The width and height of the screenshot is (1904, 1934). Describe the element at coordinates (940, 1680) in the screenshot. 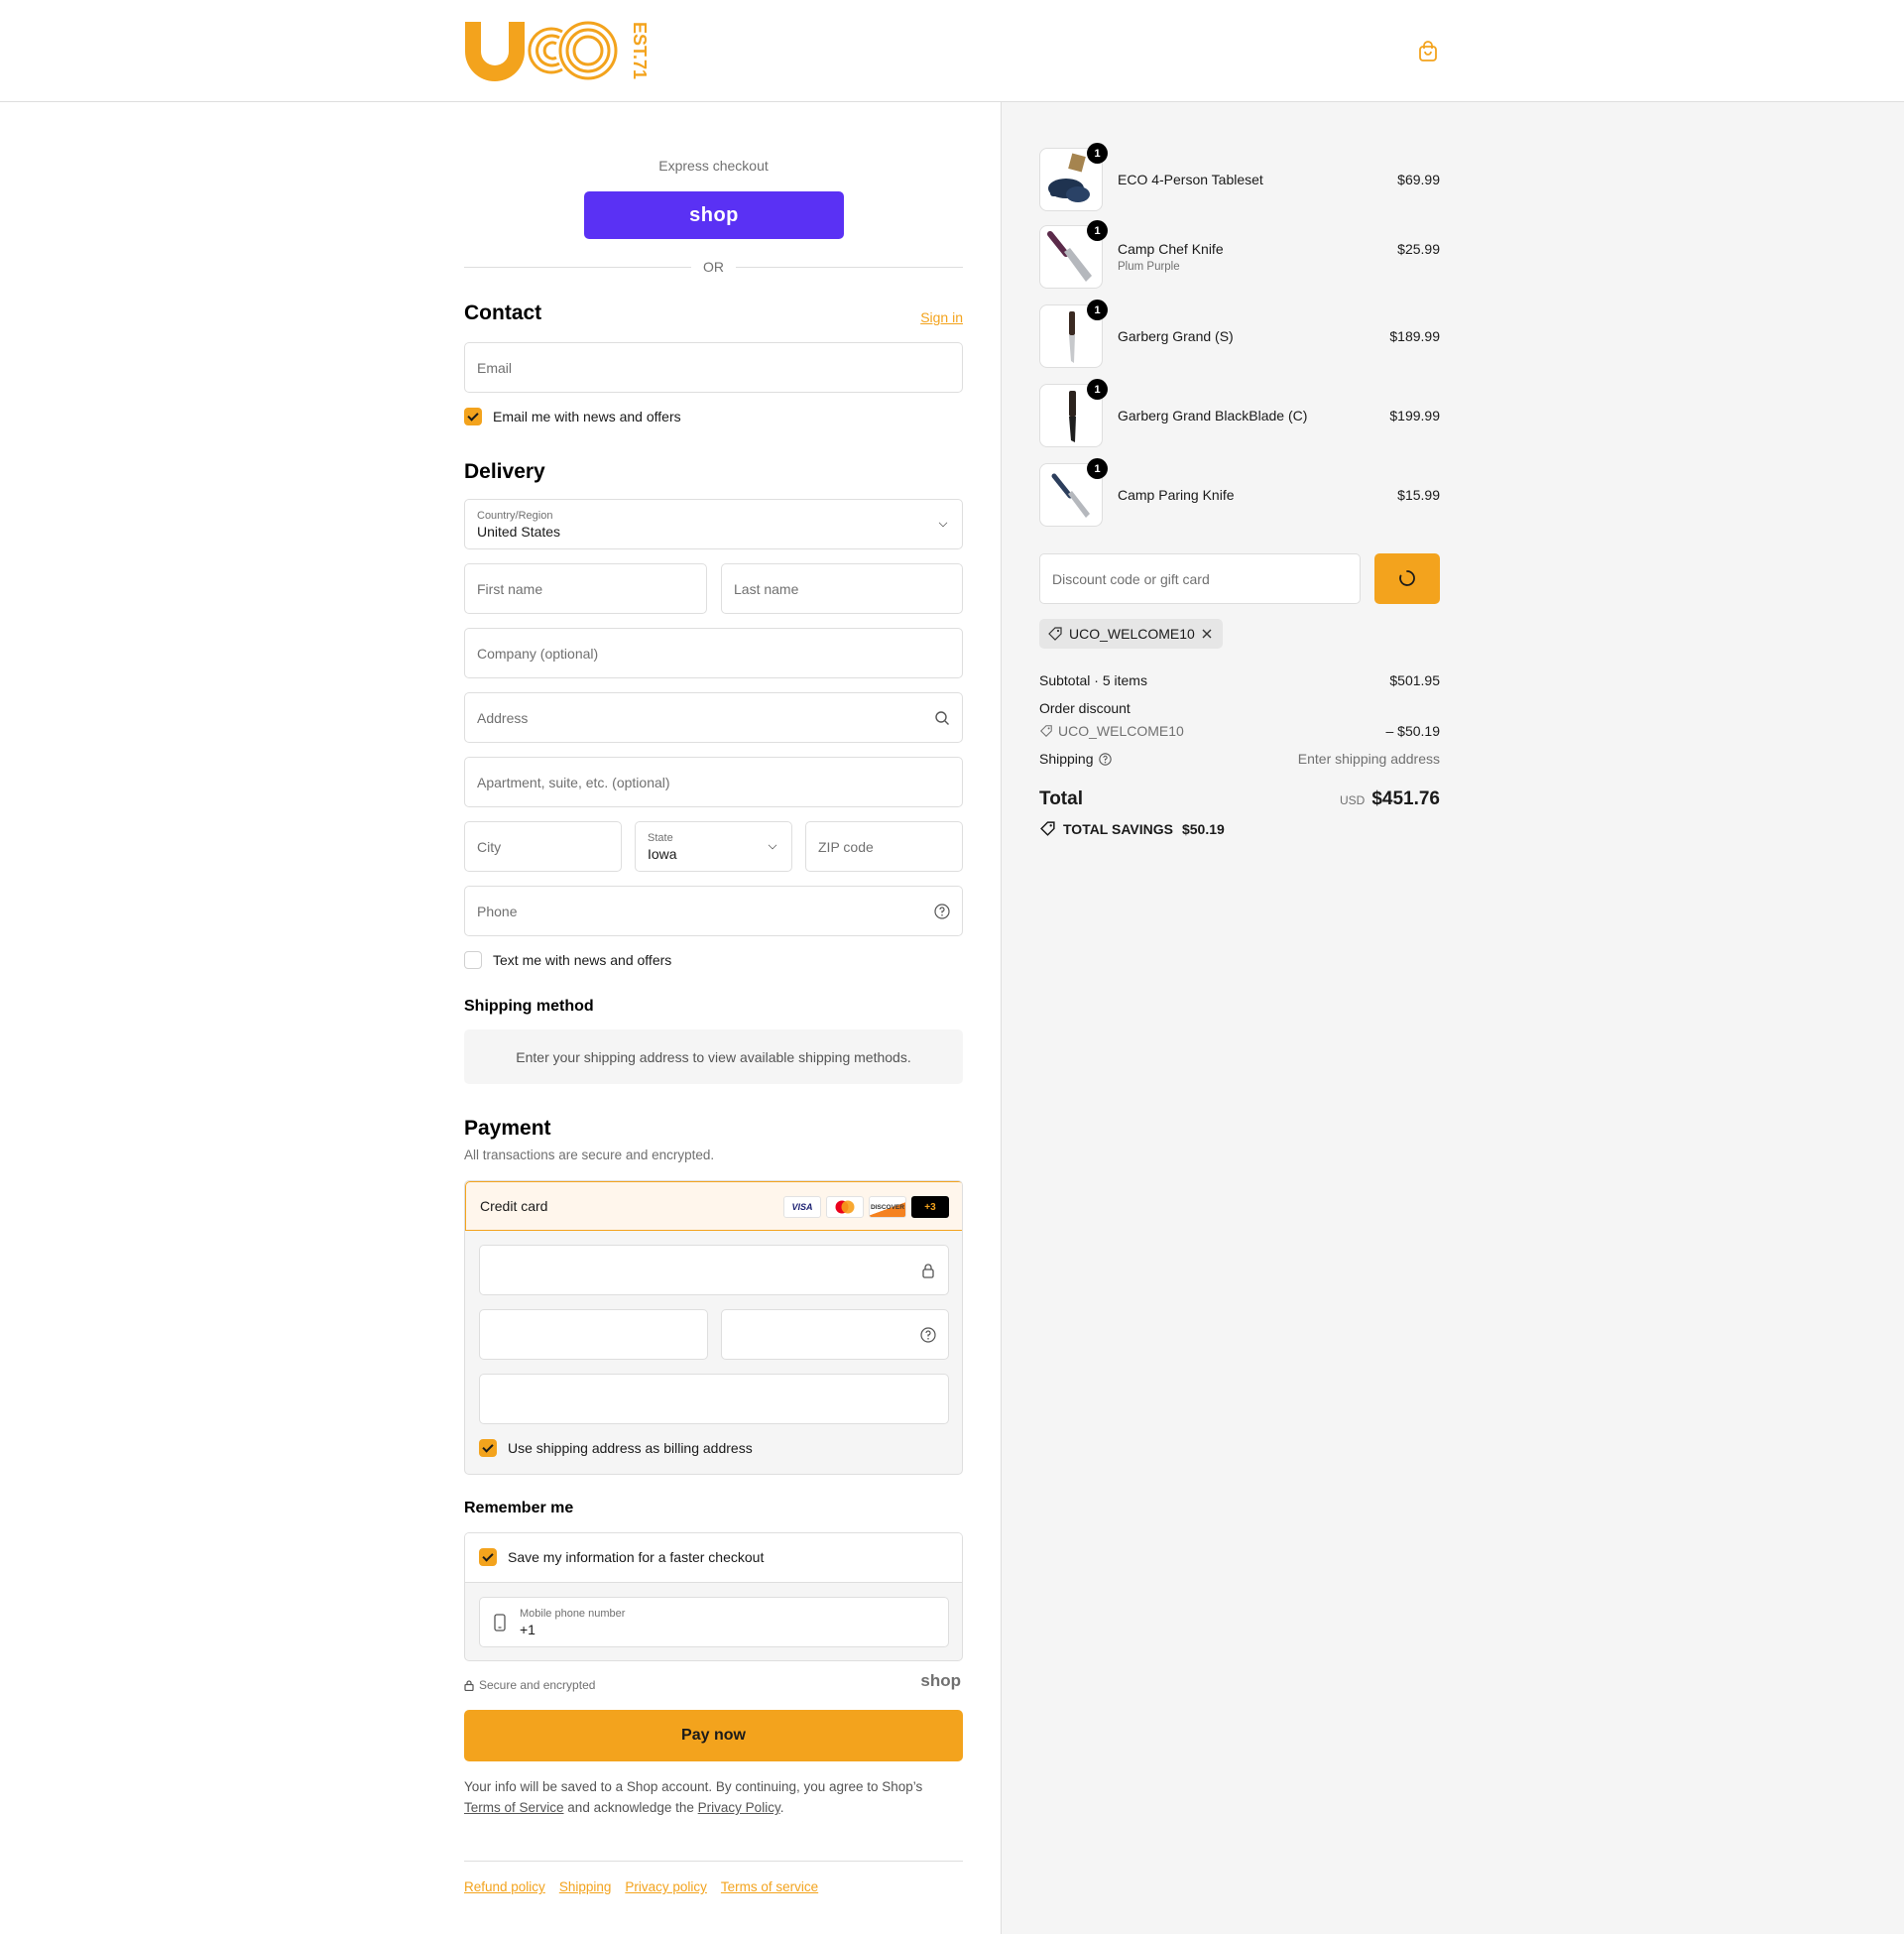

I see `shop-mark: shop` at that location.